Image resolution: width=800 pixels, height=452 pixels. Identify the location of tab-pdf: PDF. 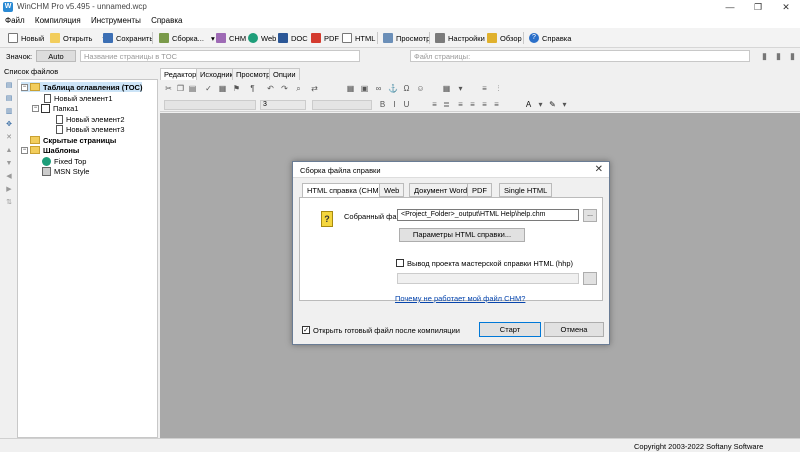
(479, 190).